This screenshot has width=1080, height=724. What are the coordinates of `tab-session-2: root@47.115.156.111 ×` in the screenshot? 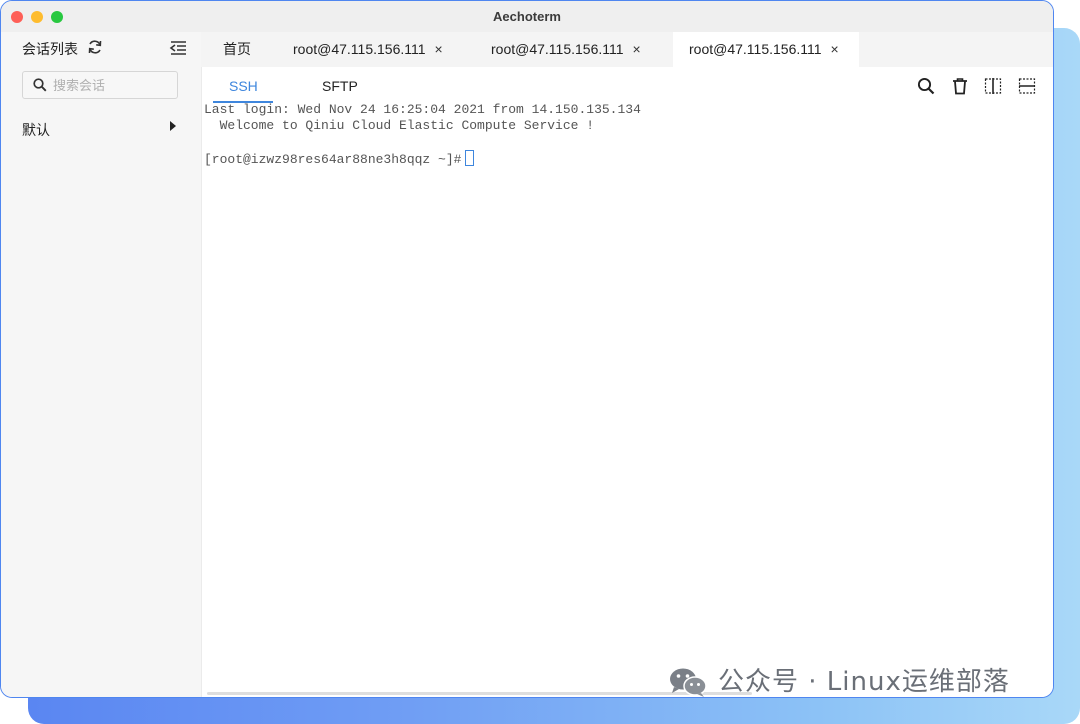 It's located at (566, 49).